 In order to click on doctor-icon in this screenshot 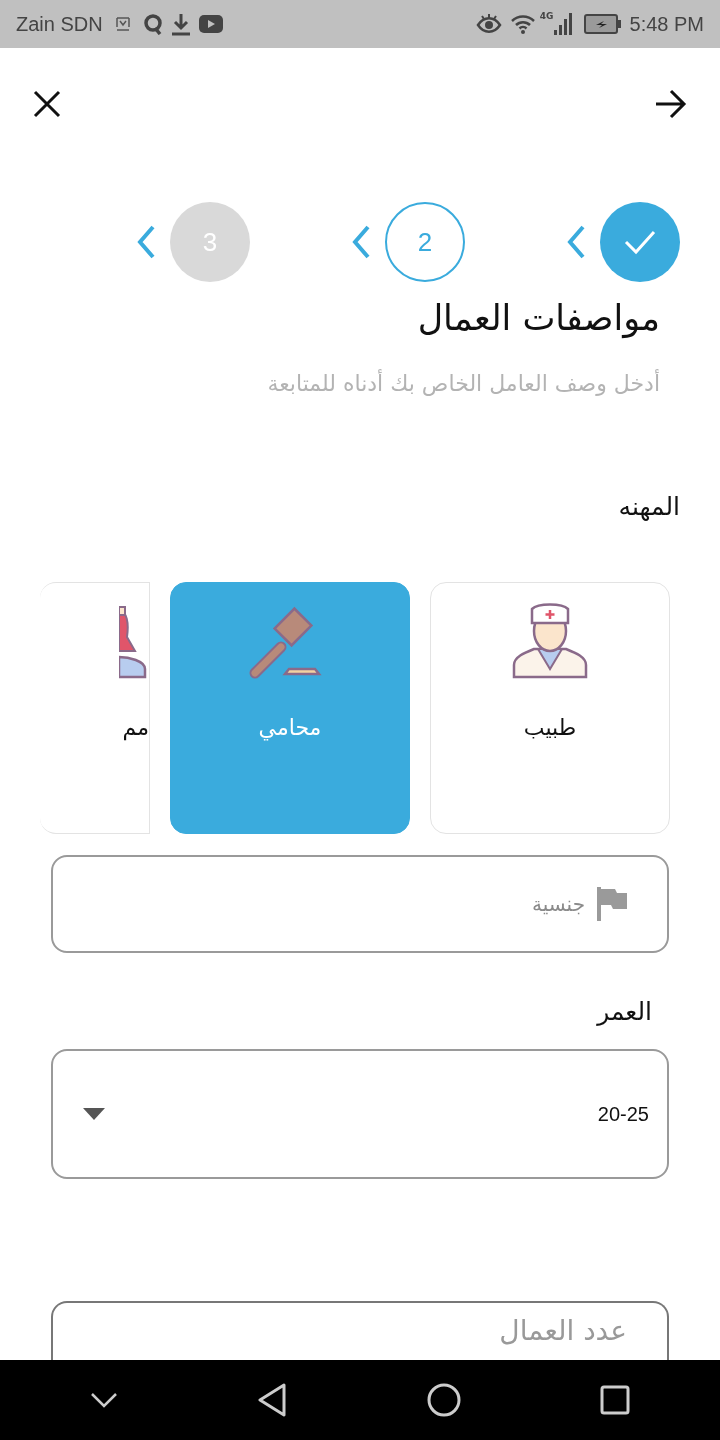, I will do `click(550, 641)`.